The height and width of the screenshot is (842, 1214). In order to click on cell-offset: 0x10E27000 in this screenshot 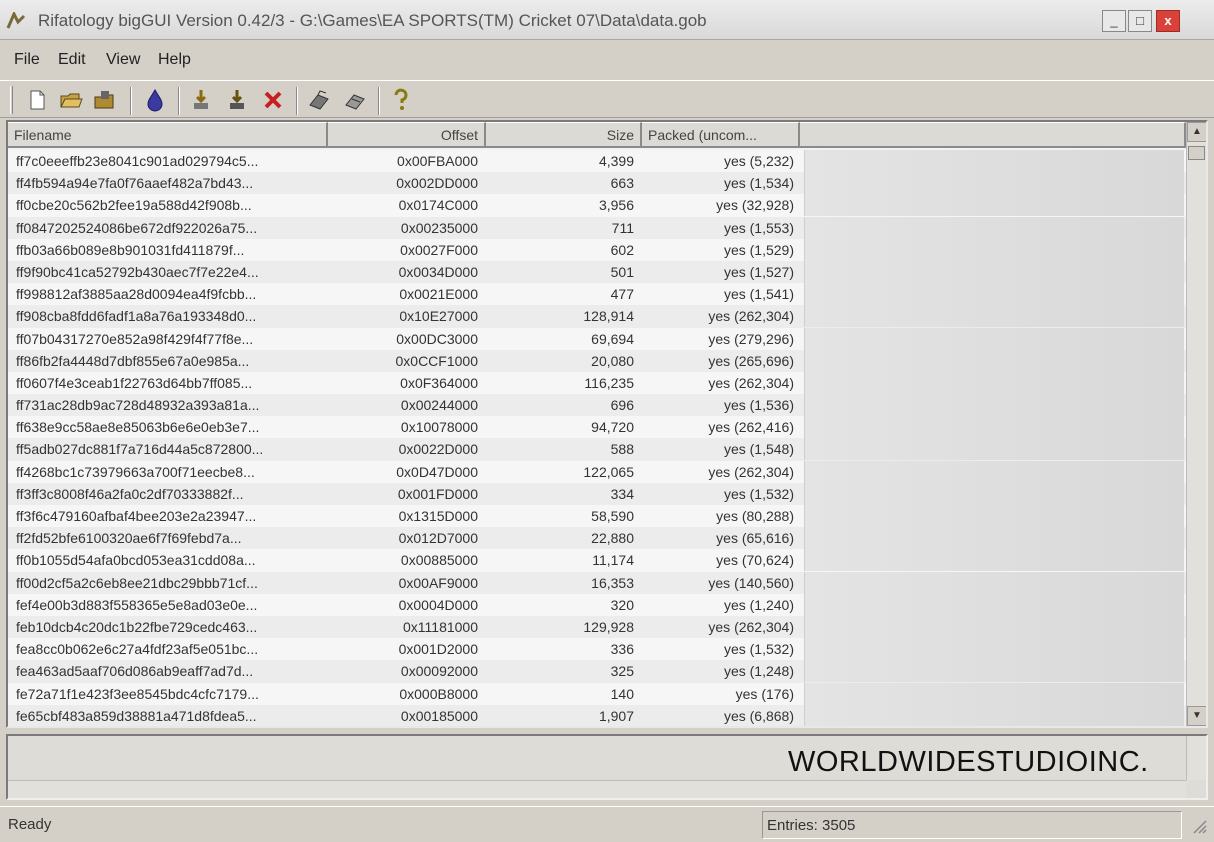, I will do `click(438, 316)`.